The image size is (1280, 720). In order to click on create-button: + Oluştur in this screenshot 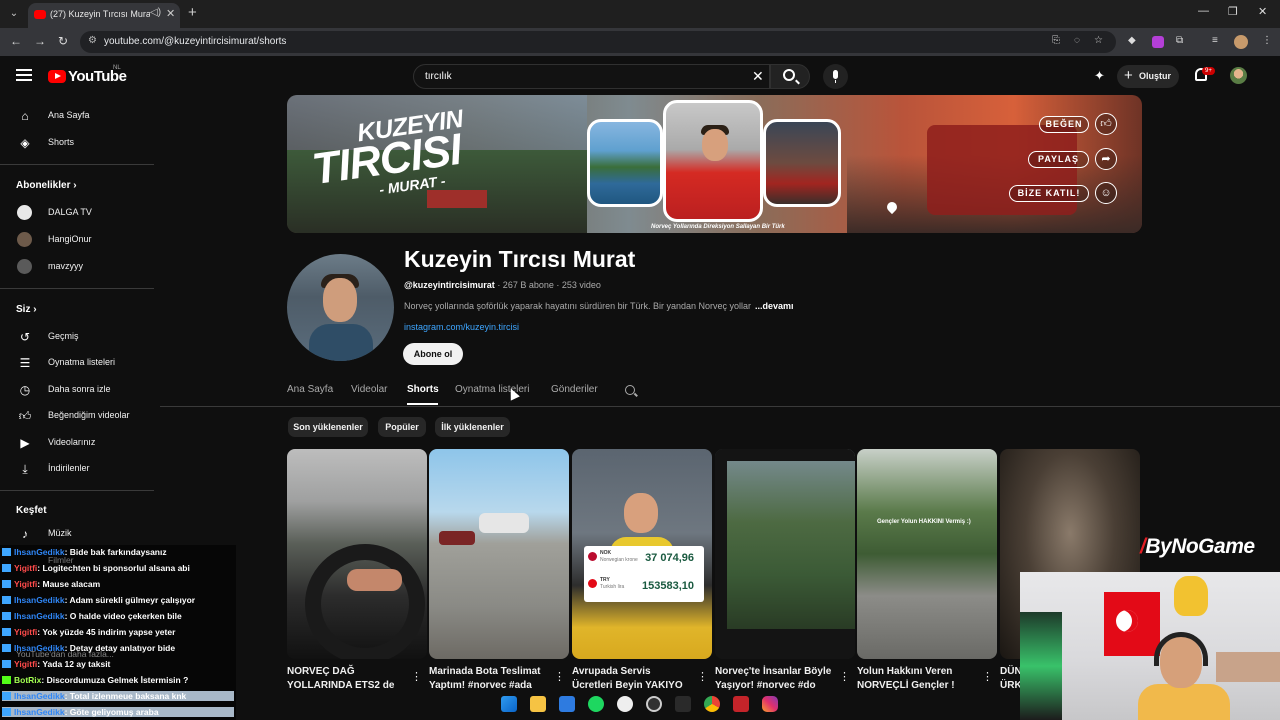, I will do `click(1148, 76)`.